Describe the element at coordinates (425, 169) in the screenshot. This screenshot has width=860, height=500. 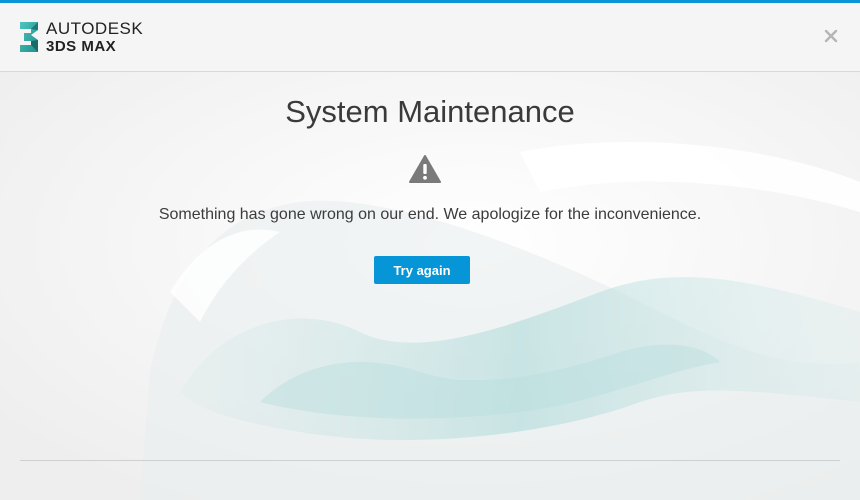
I see `warning-icon` at that location.